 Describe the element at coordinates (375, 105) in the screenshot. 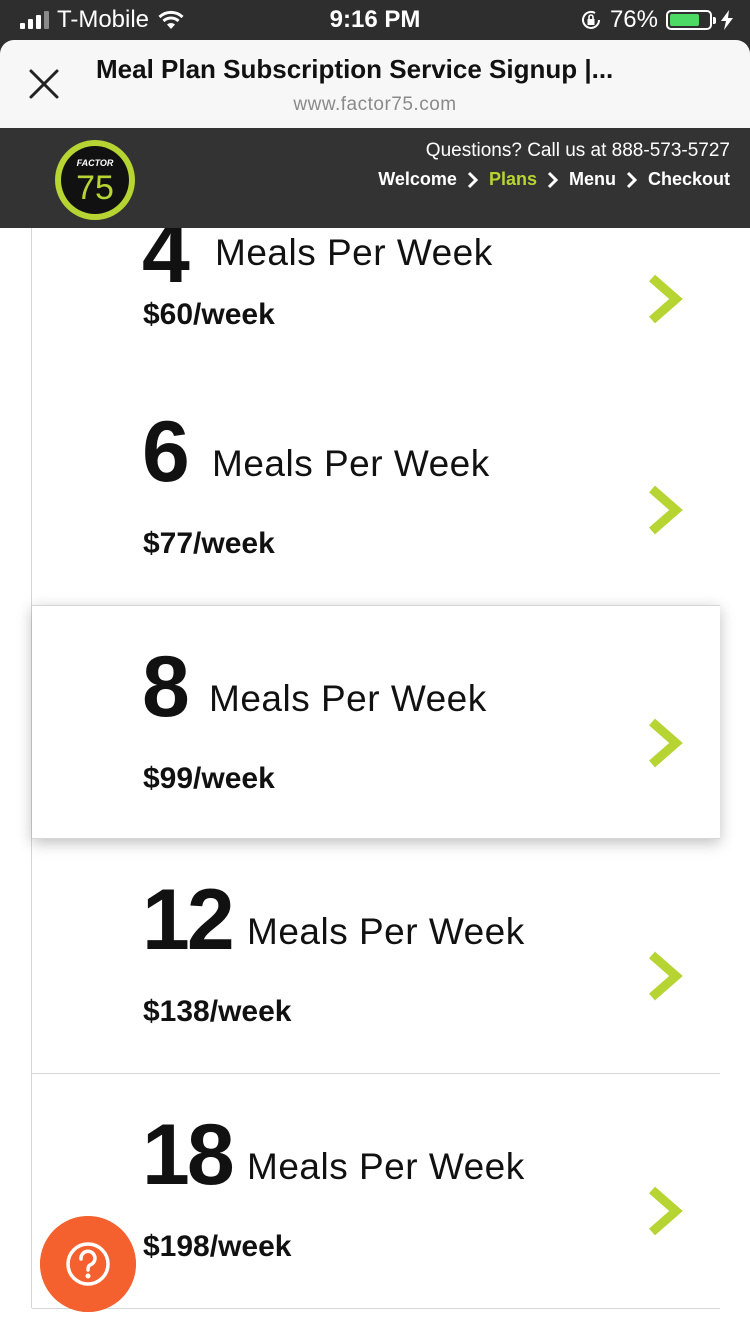

I see `page-url: www.factor75.com` at that location.